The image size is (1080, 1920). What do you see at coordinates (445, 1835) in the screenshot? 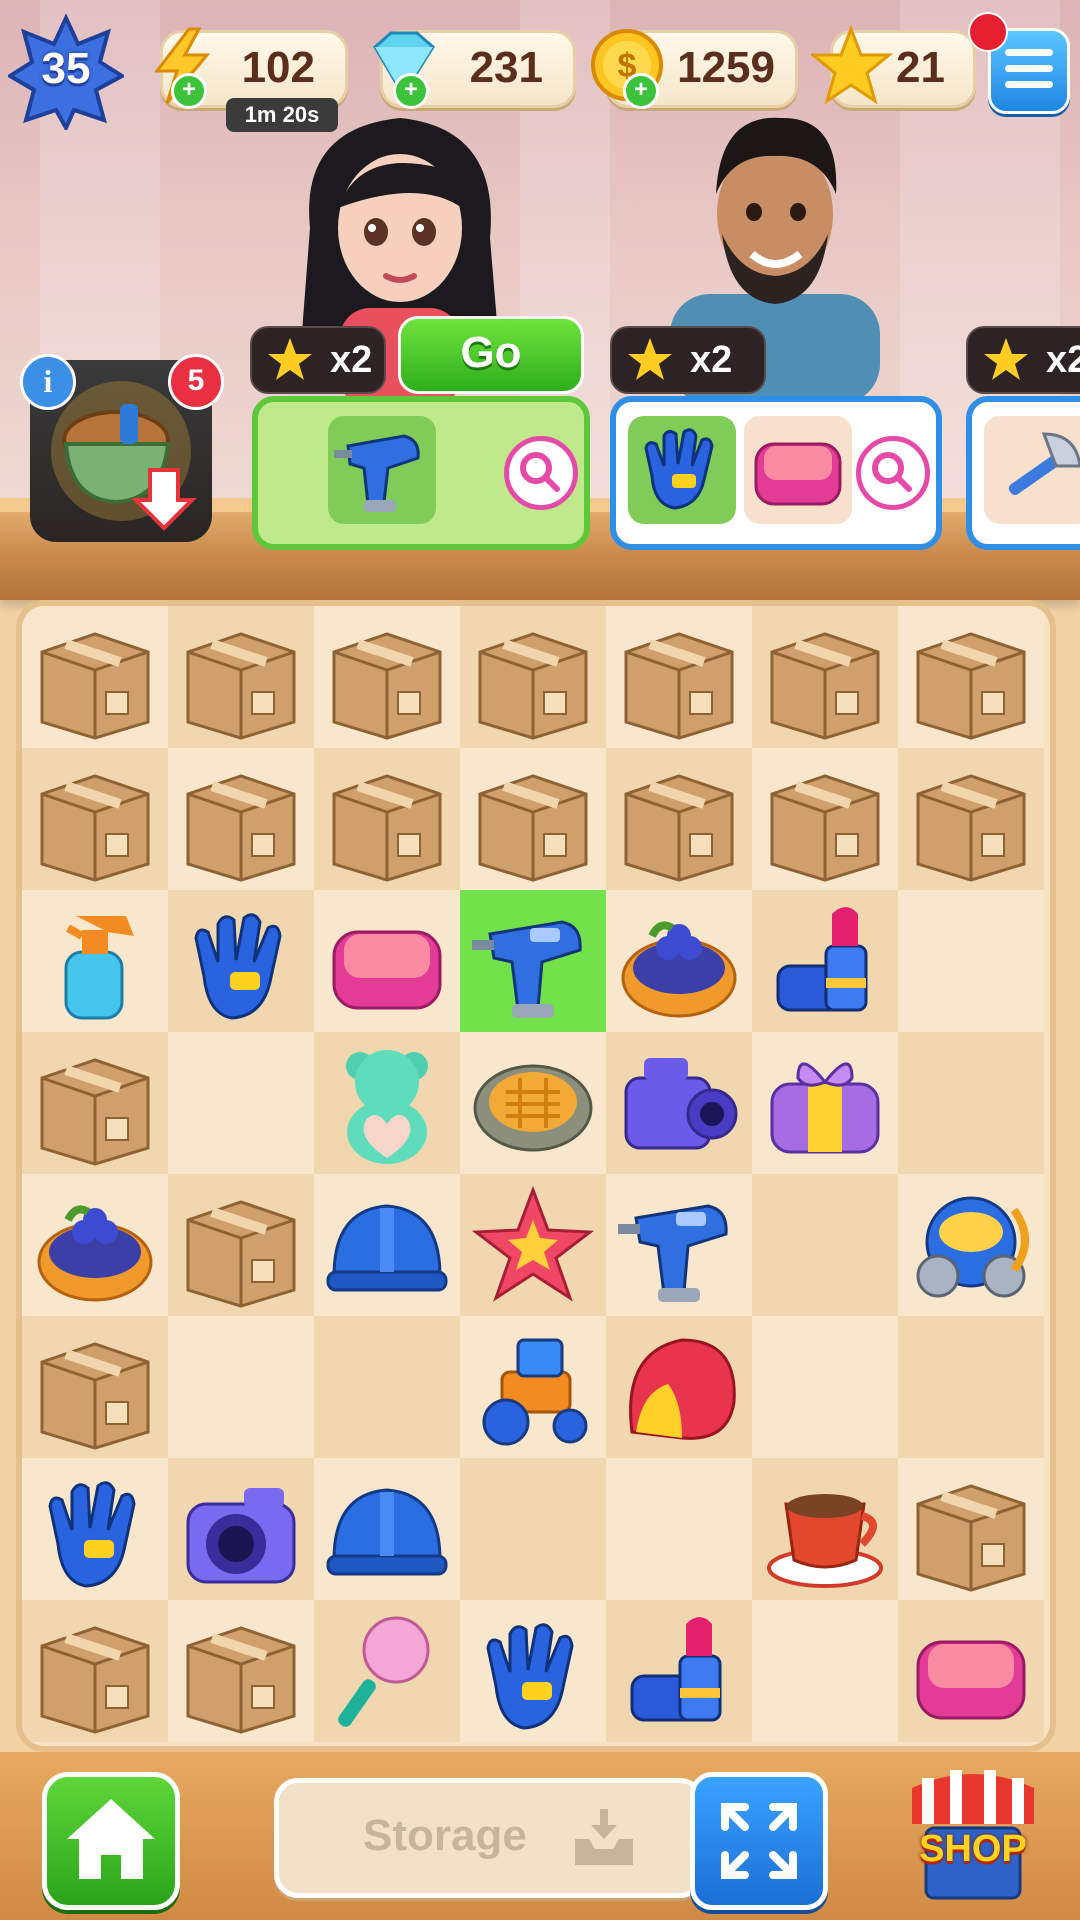
I see `storage-label: Storage` at bounding box center [445, 1835].